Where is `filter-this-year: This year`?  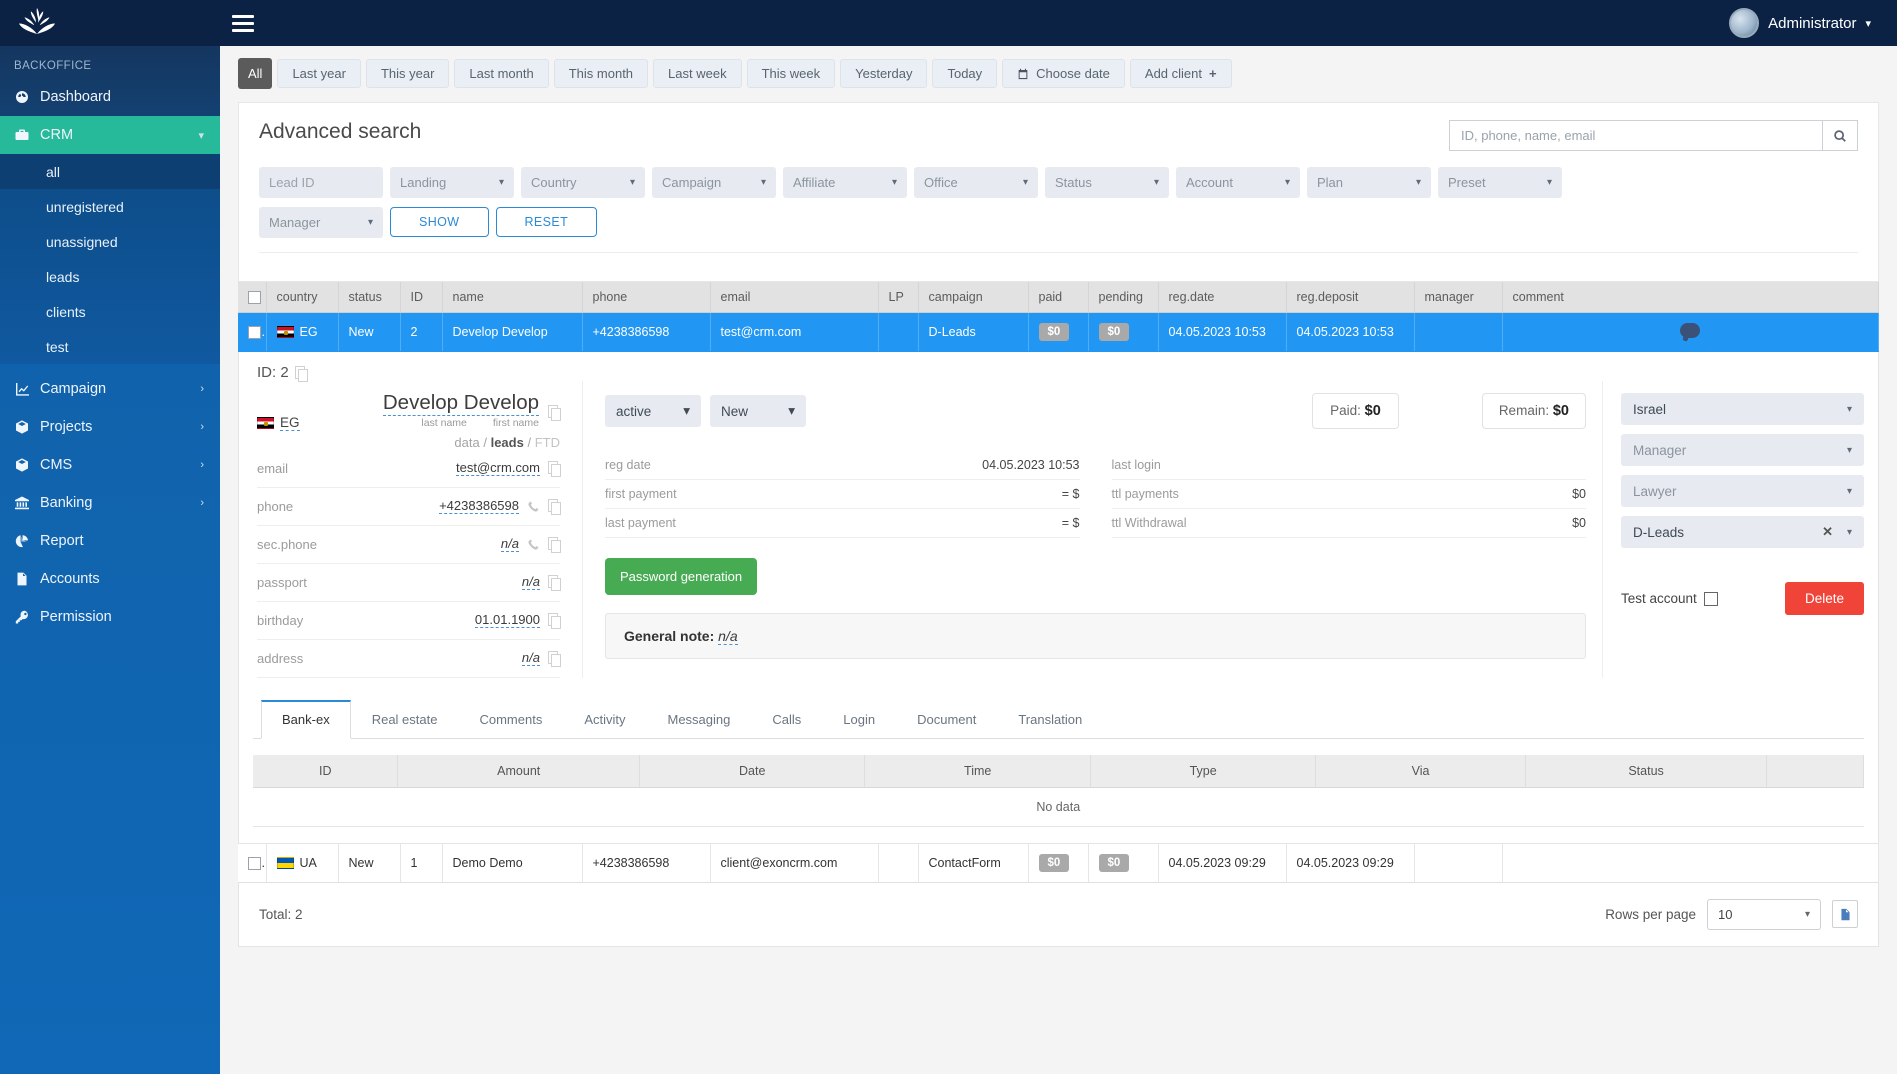 filter-this-year: This year is located at coordinates (407, 73).